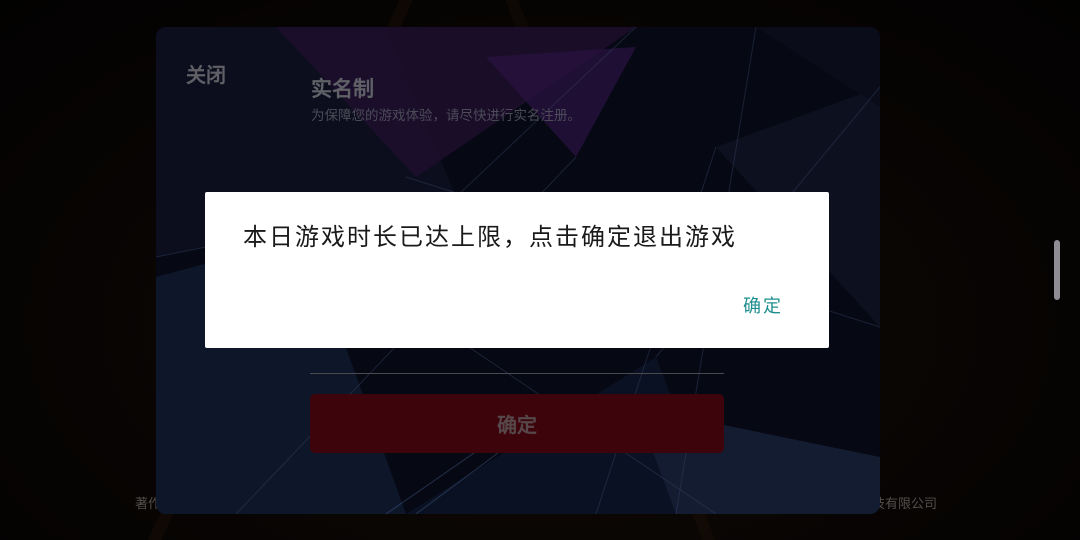  I want to click on dialog-ok-button: 确定, so click(763, 305).